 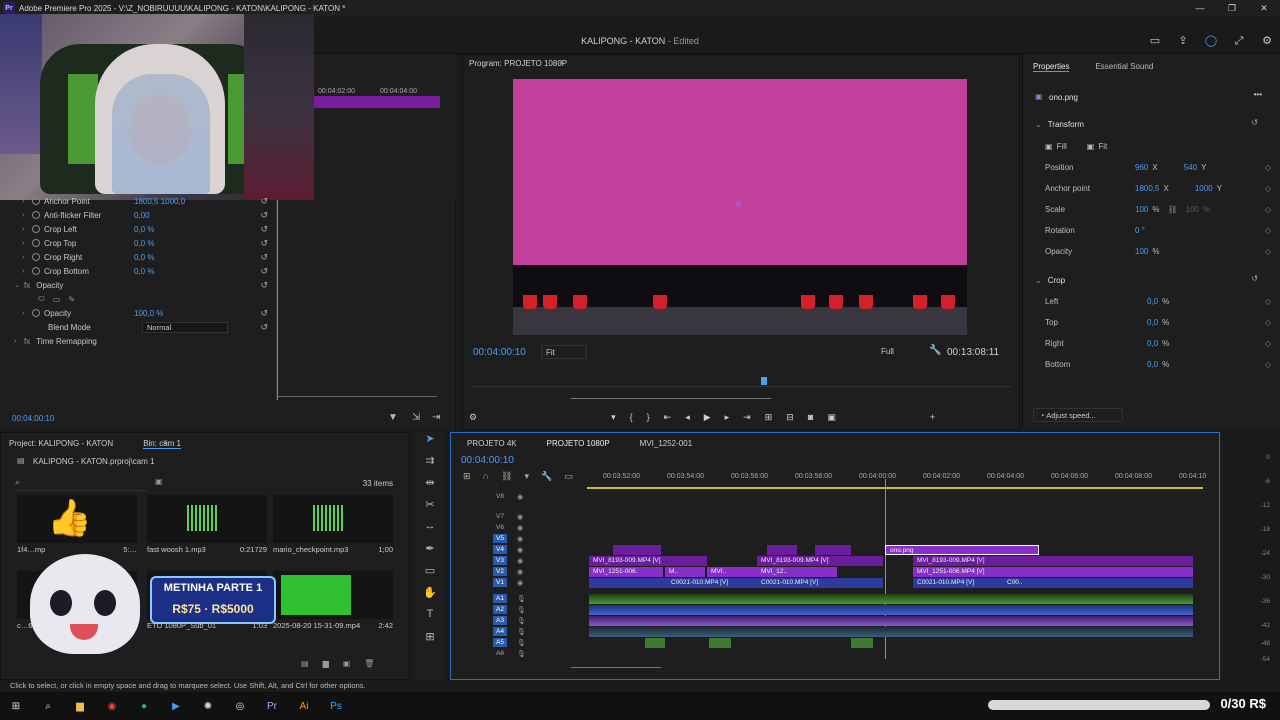 I want to click on fit-icon: ▣, so click(x=1091, y=146).